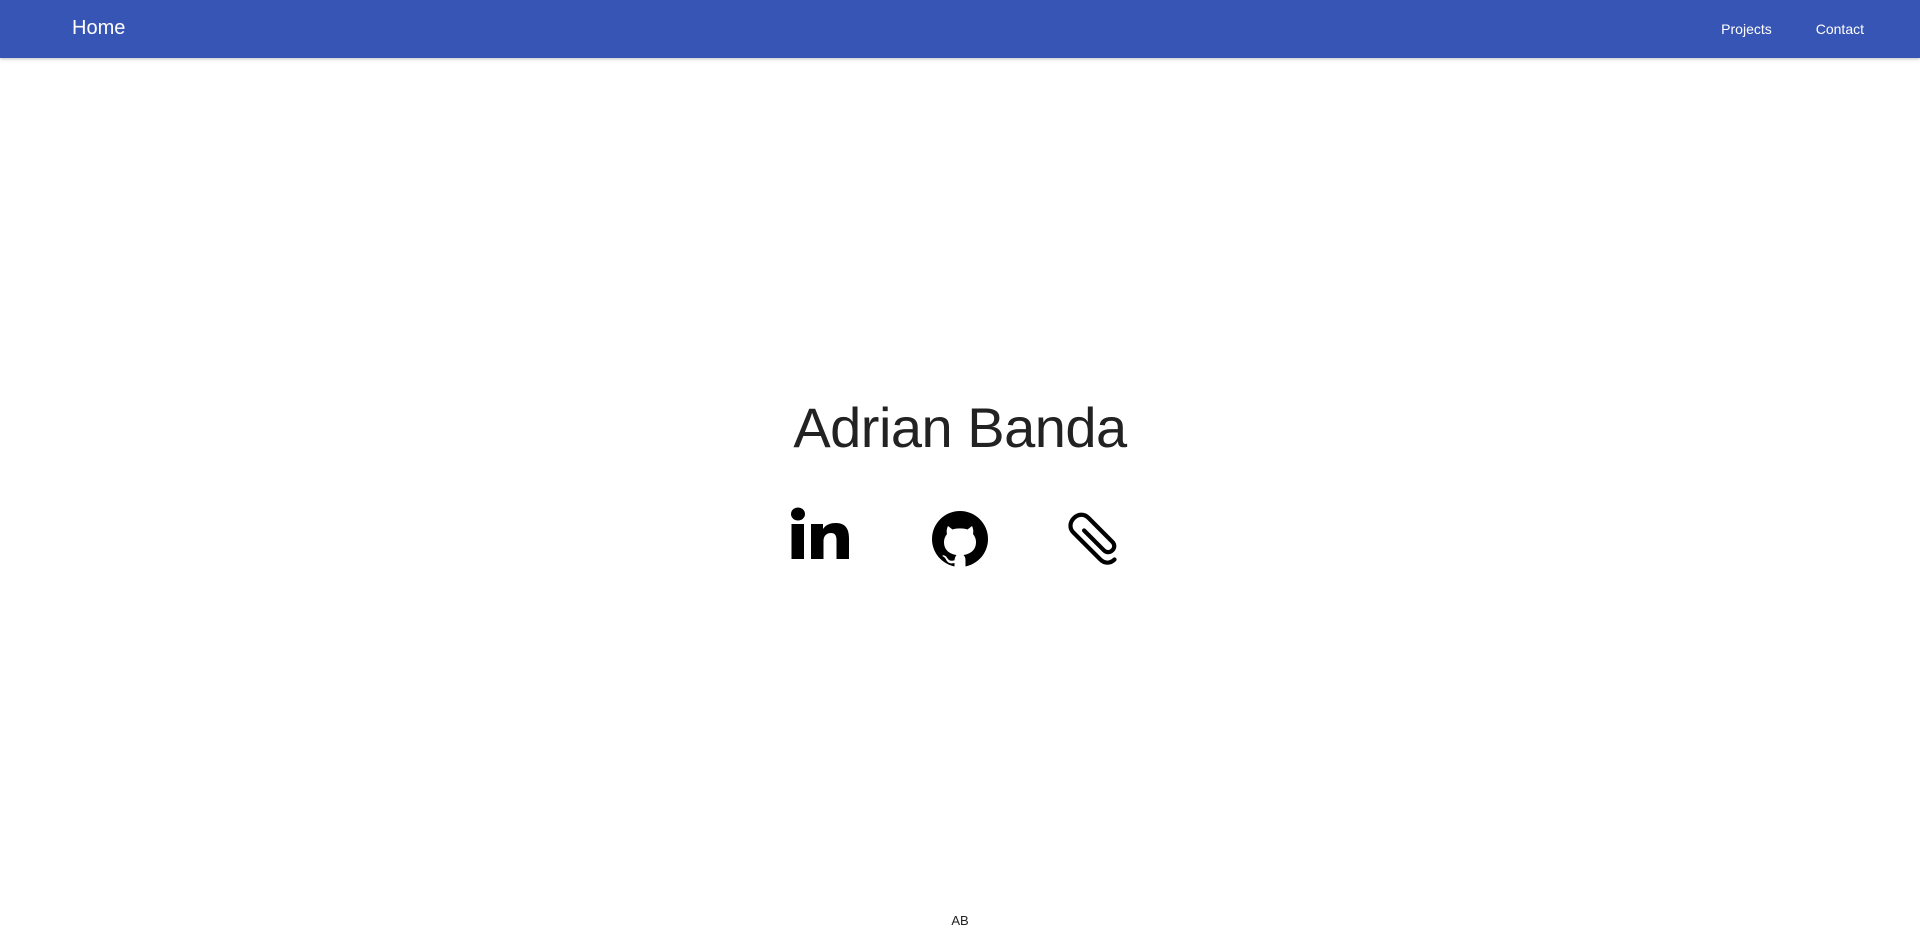  Describe the element at coordinates (960, 920) in the screenshot. I see `footer-initials: AB` at that location.